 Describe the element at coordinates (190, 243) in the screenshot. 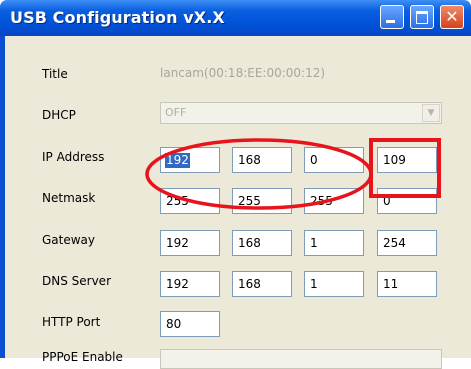

I see `gateway-octet-1-field: 192` at that location.